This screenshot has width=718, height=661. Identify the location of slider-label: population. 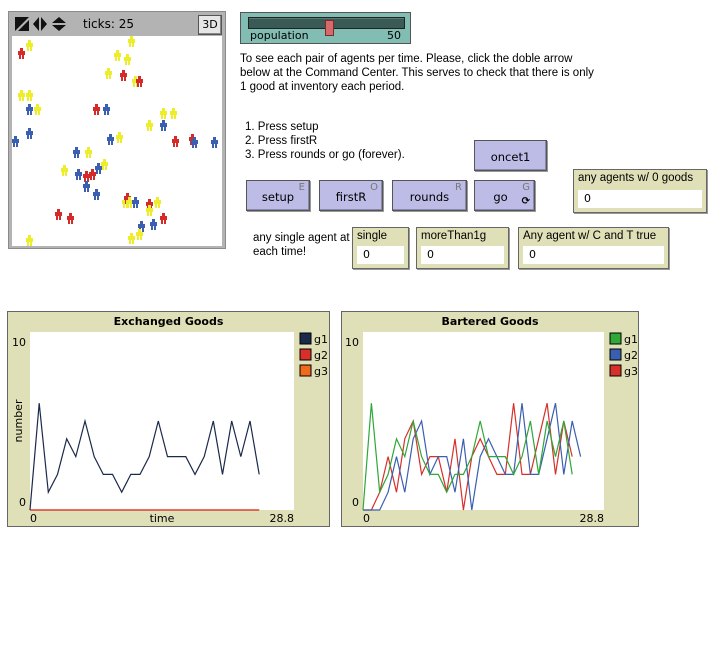
(279, 35).